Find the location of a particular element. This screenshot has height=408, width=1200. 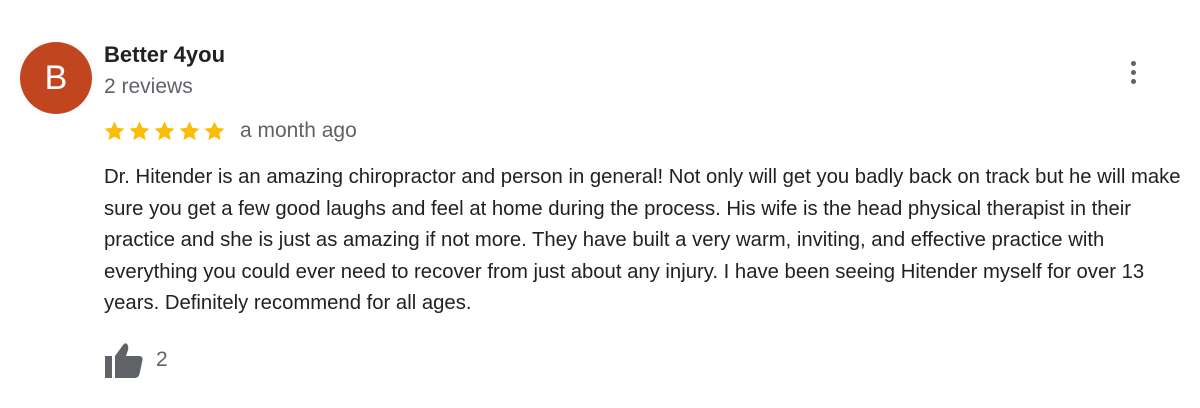

review-count: 2 reviews is located at coordinates (148, 86).